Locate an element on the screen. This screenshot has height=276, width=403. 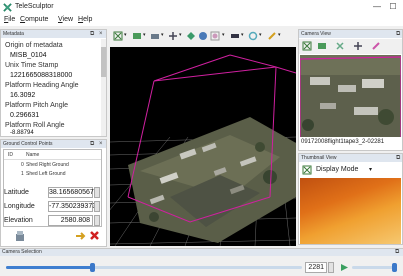
metadata-title: Metadata is located at coordinates (13, 34).